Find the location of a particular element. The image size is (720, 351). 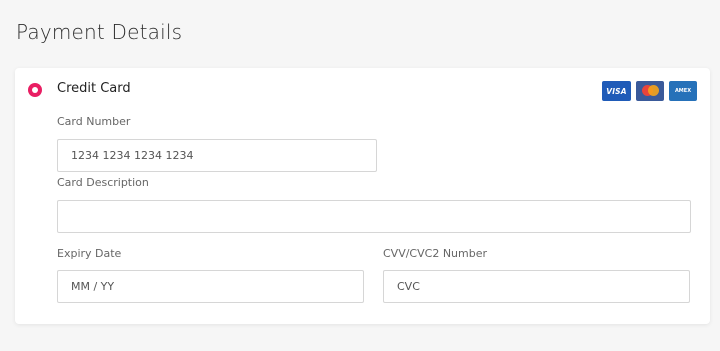

amex-icon: AMEX is located at coordinates (683, 91).